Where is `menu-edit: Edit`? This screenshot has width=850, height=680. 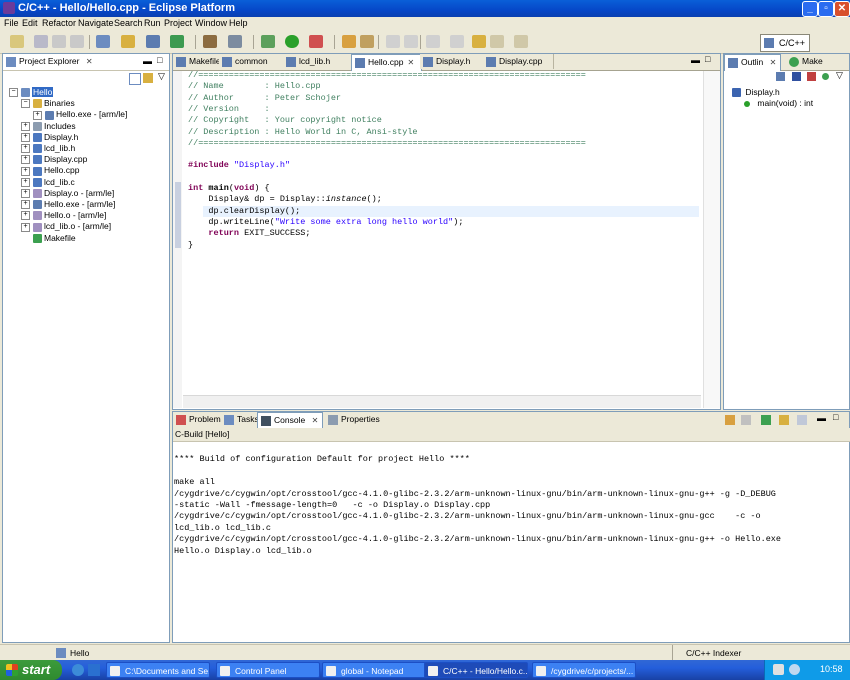 menu-edit: Edit is located at coordinates (30, 23).